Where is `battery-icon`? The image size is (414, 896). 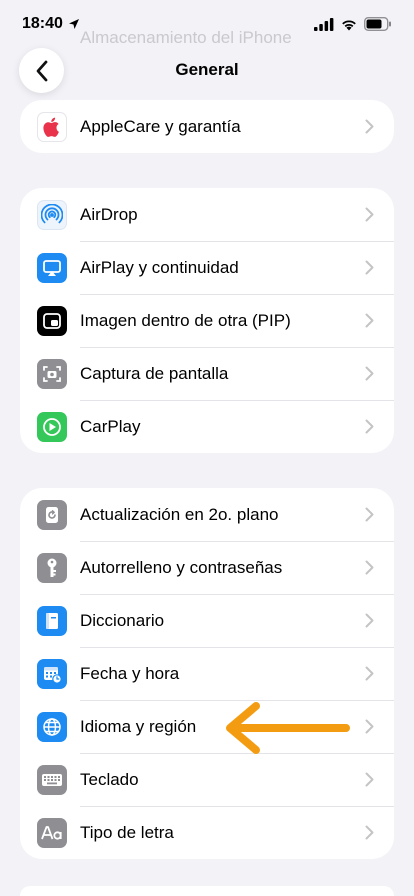
battery-icon is located at coordinates (377, 24).